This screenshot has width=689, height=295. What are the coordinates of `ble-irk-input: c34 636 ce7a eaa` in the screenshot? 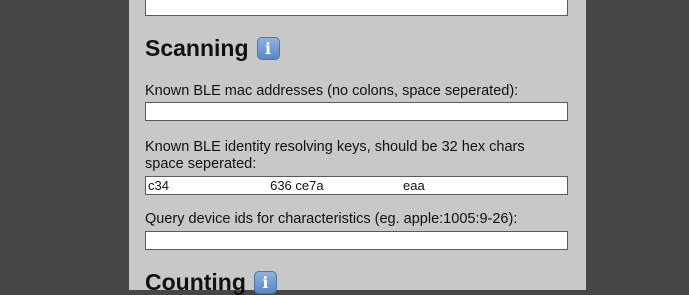 It's located at (356, 185).